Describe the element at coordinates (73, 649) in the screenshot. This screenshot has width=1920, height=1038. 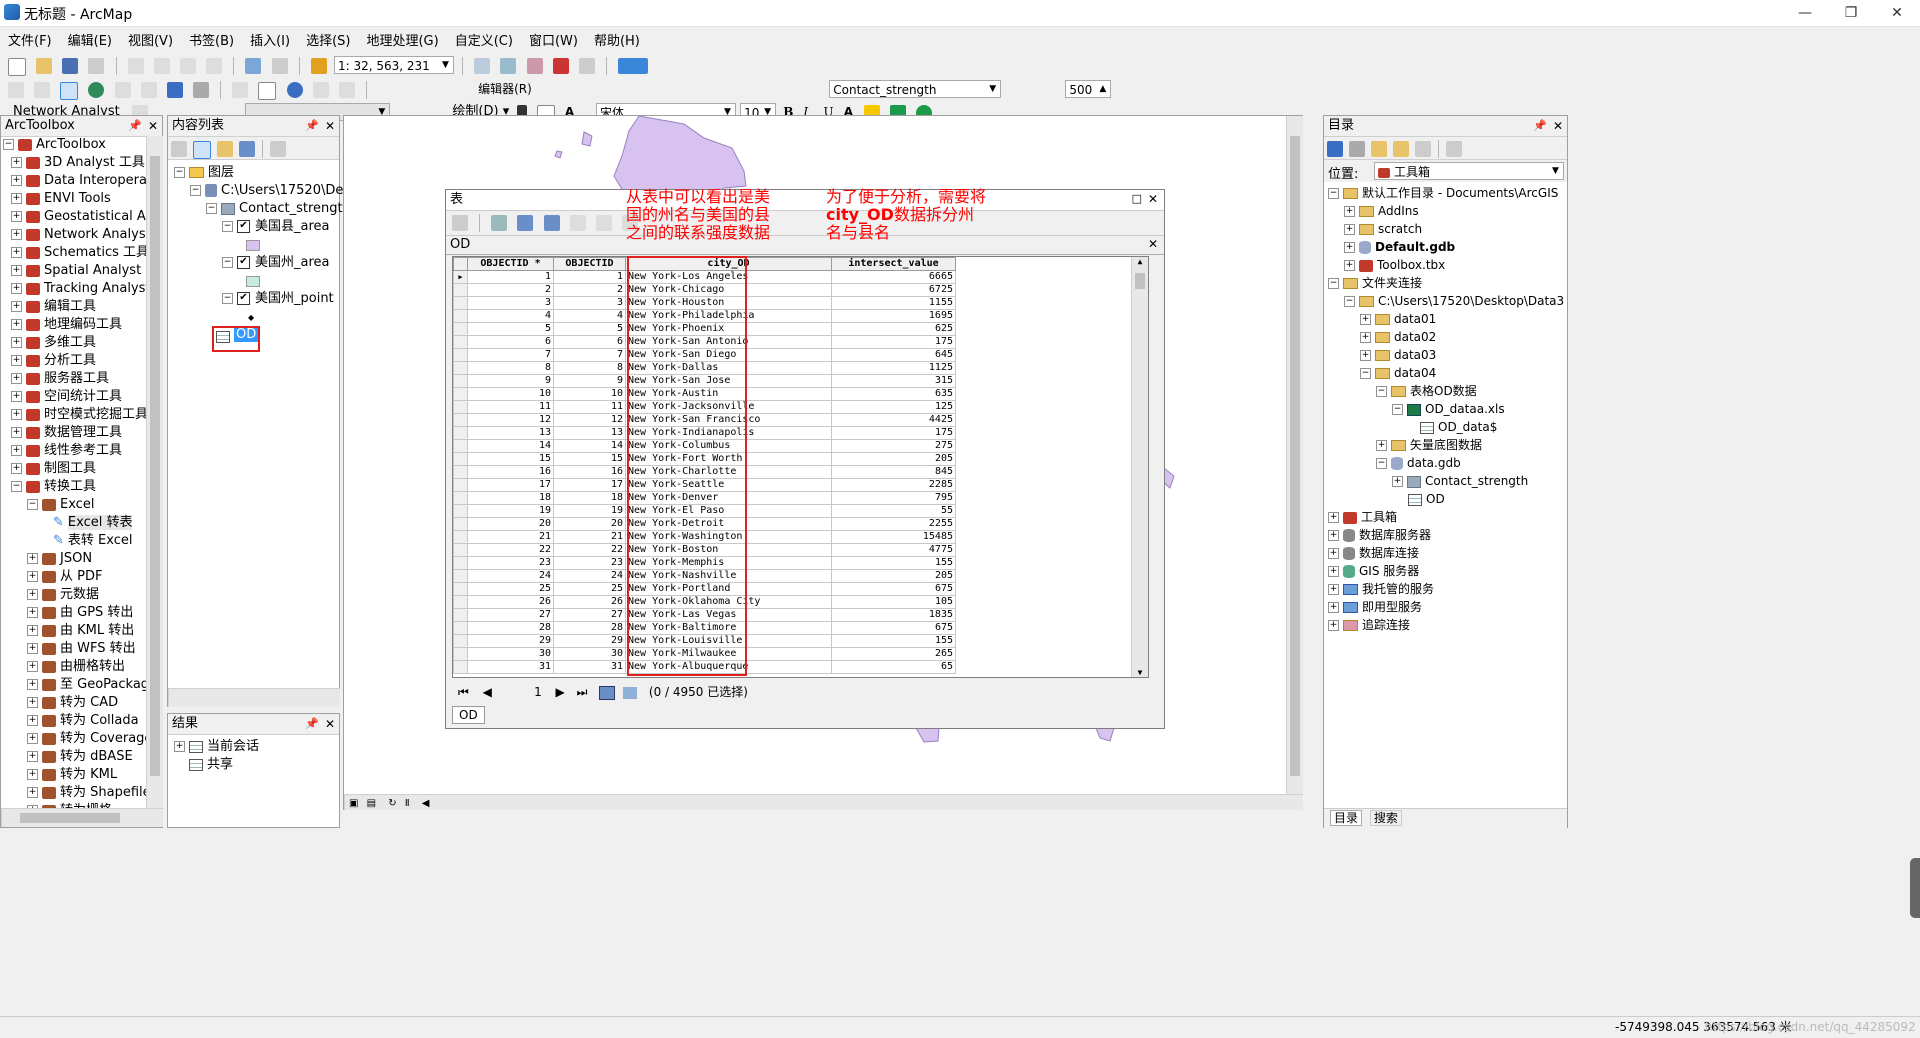
I see `toolset-item: + 由 WFS 转出` at that location.